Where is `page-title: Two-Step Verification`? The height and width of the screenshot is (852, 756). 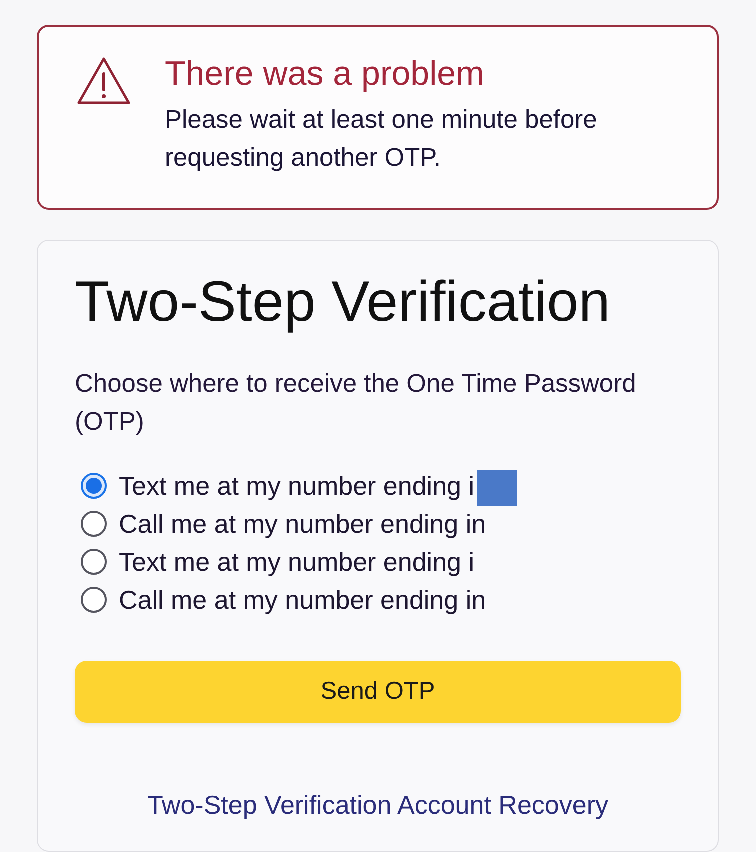 page-title: Two-Step Verification is located at coordinates (343, 302).